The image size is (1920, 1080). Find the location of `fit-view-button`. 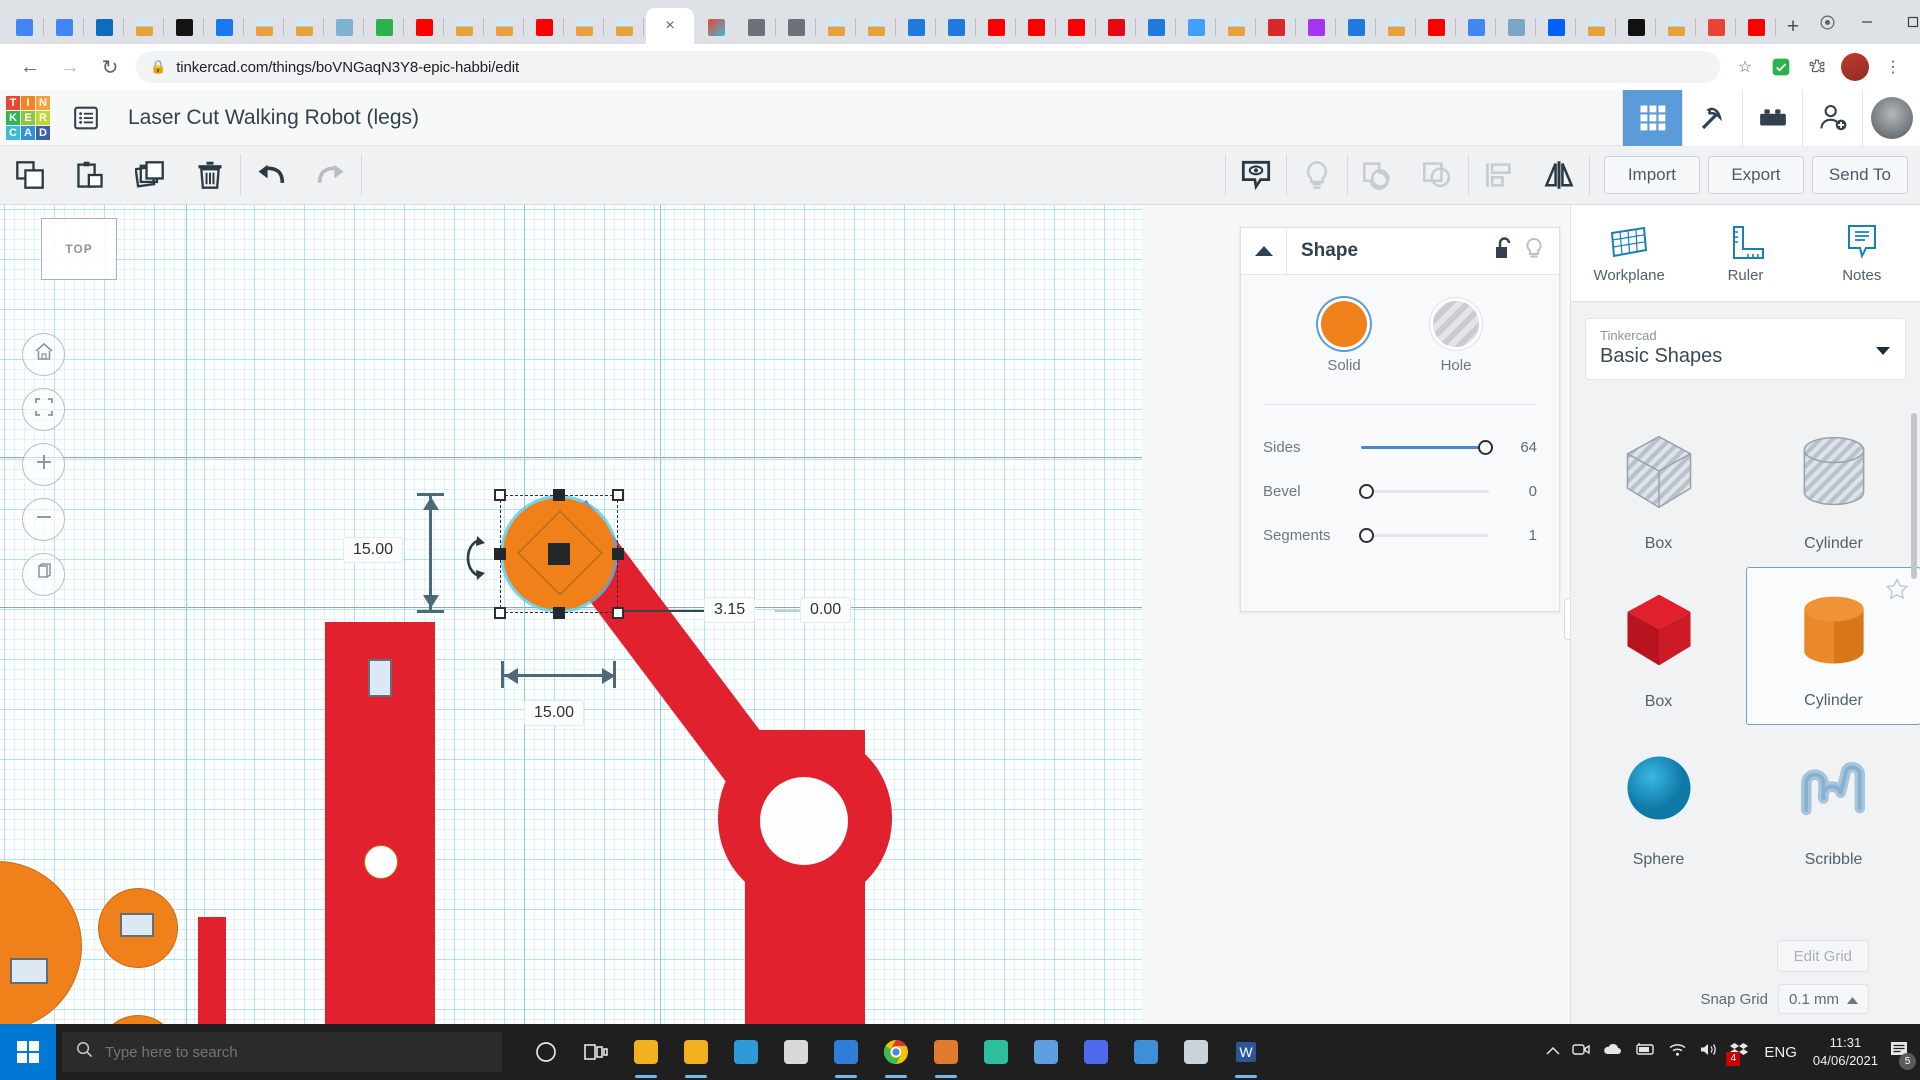

fit-view-button is located at coordinates (43, 409).